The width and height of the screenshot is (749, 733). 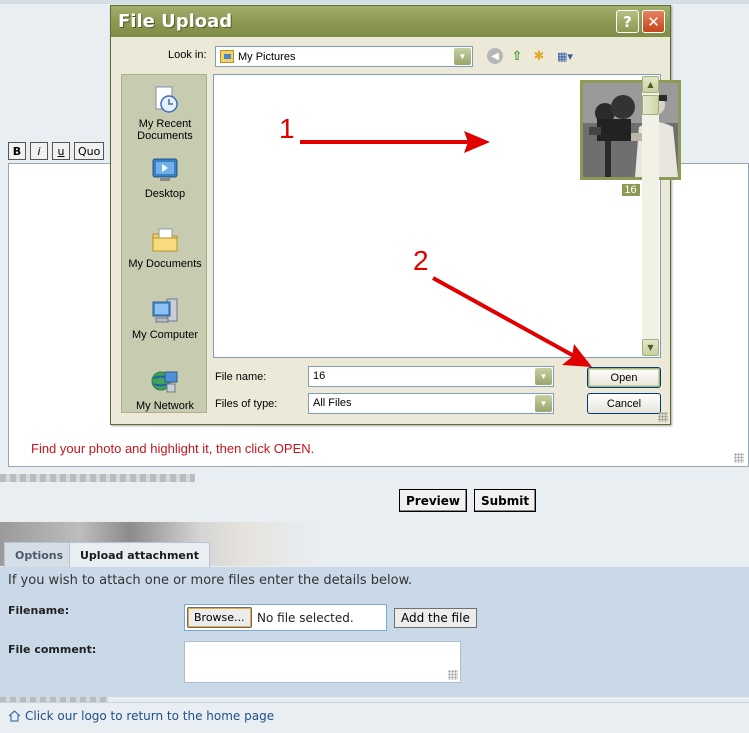 What do you see at coordinates (165, 240) in the screenshot?
I see `my-documents-icon` at bounding box center [165, 240].